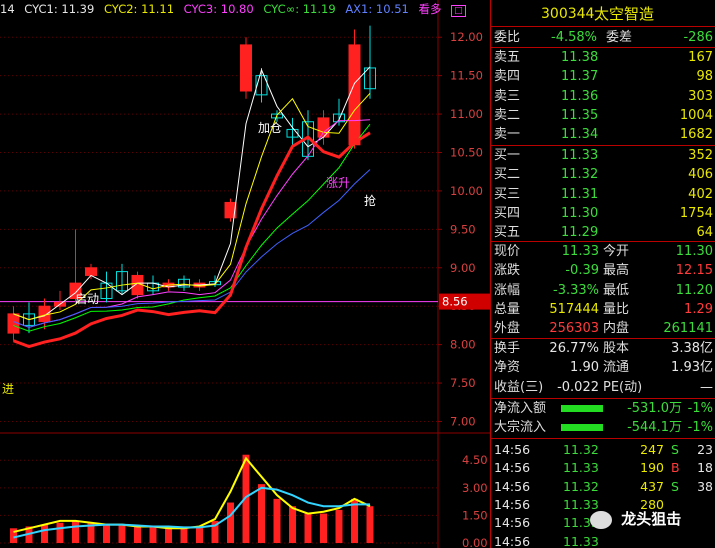 This screenshot has height=548, width=715. I want to click on asks-volume: 1682, so click(696, 135).